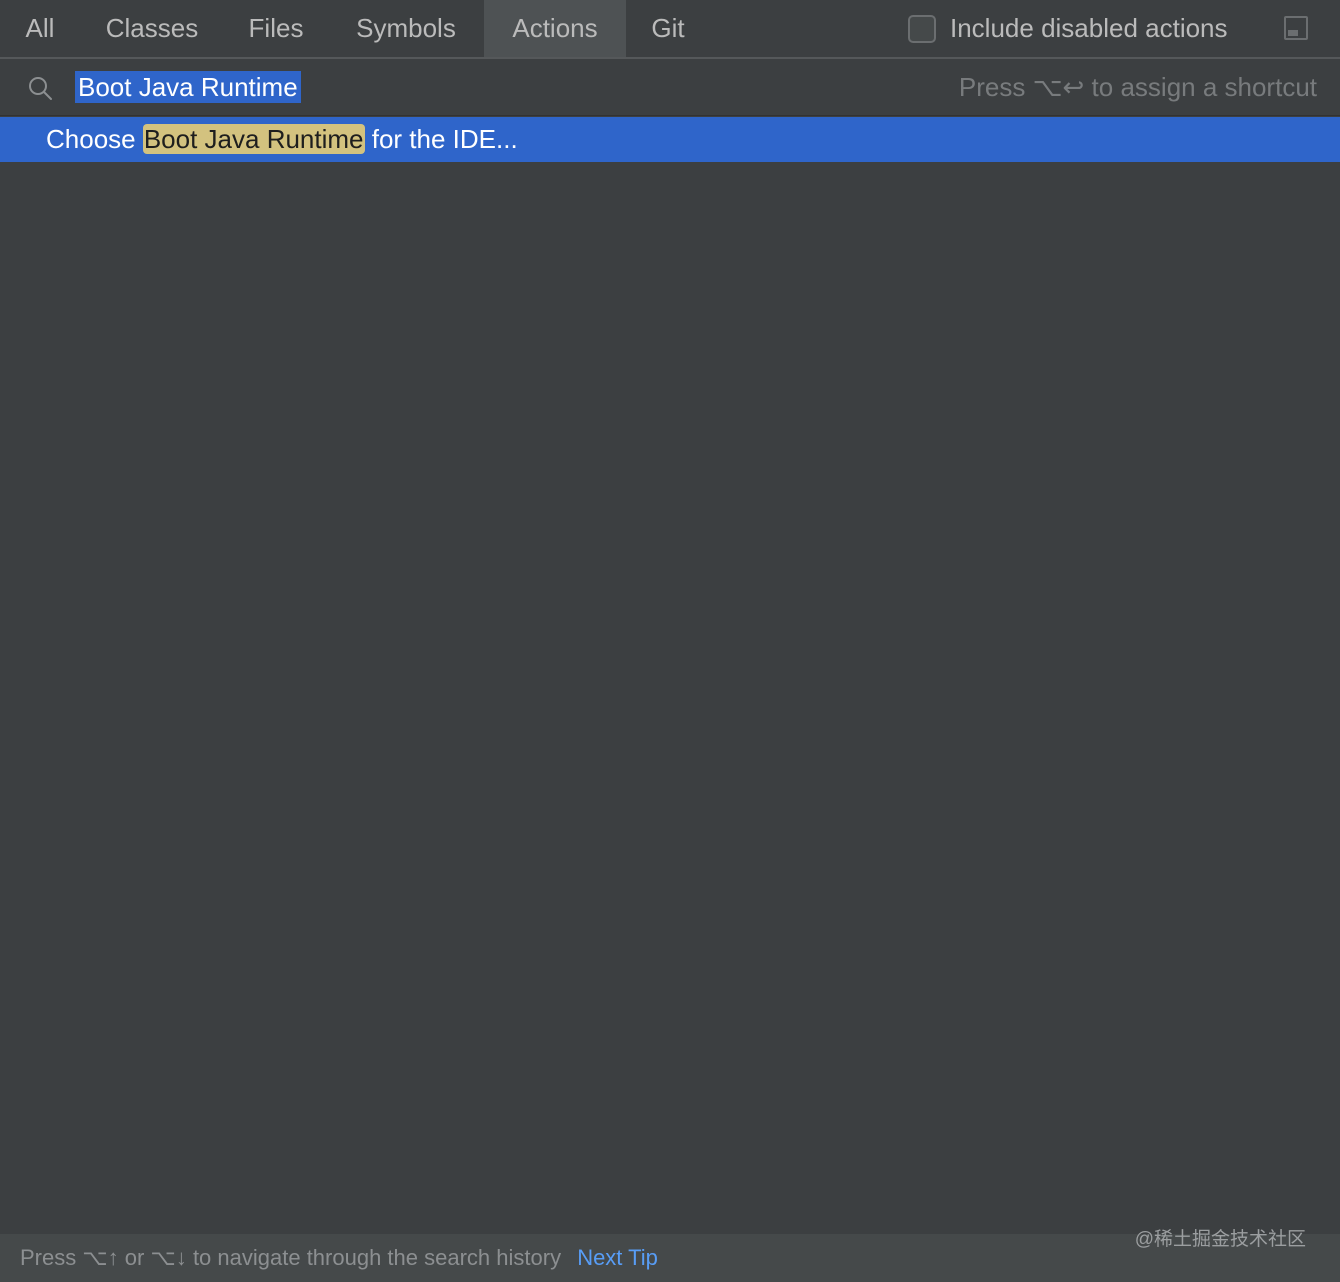  I want to click on watermark: @稀土掘金技术社区, so click(1220, 1239).